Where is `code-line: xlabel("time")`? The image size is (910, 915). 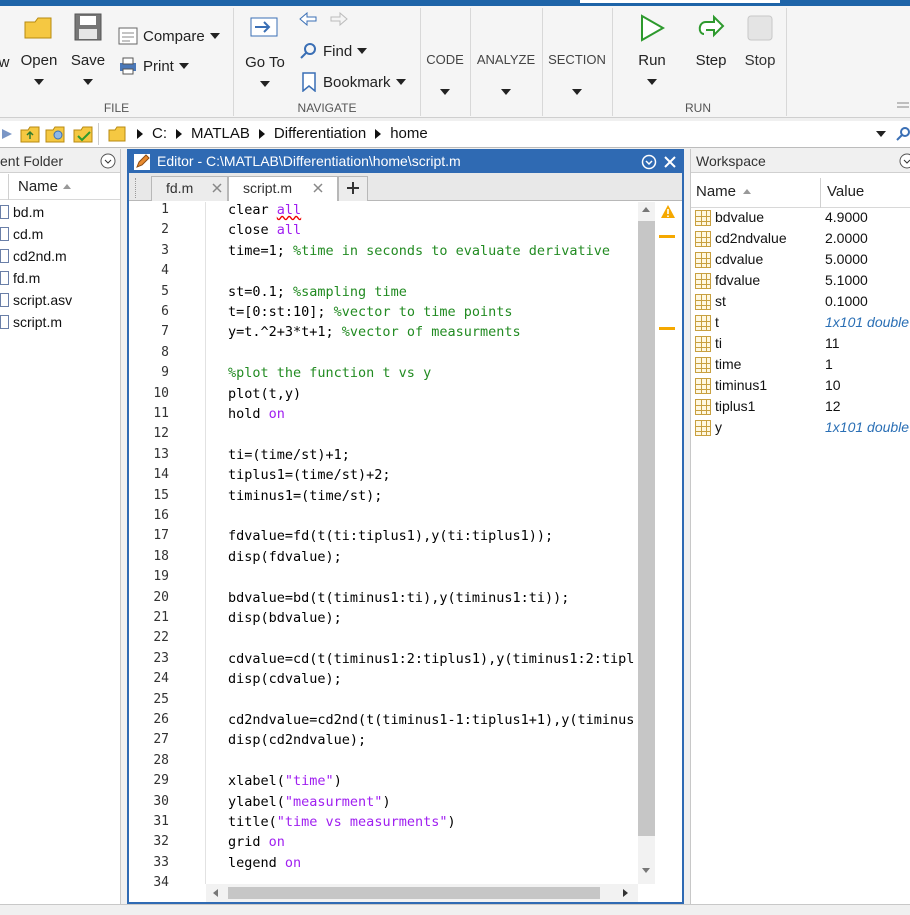 code-line: xlabel("time") is located at coordinates (285, 781).